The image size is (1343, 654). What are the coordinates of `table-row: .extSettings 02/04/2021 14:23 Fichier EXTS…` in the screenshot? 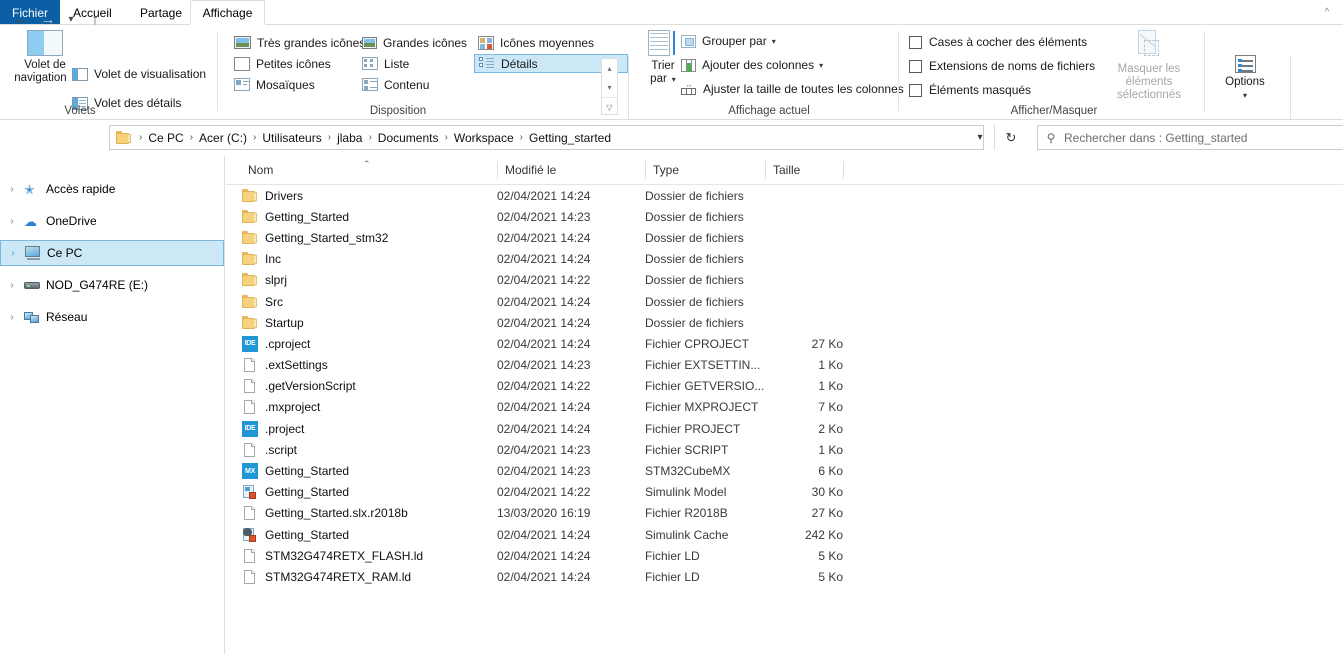 It's located at (784, 365).